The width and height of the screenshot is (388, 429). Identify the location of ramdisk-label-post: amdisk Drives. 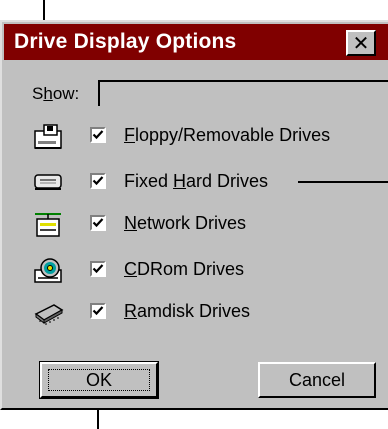
(194, 311).